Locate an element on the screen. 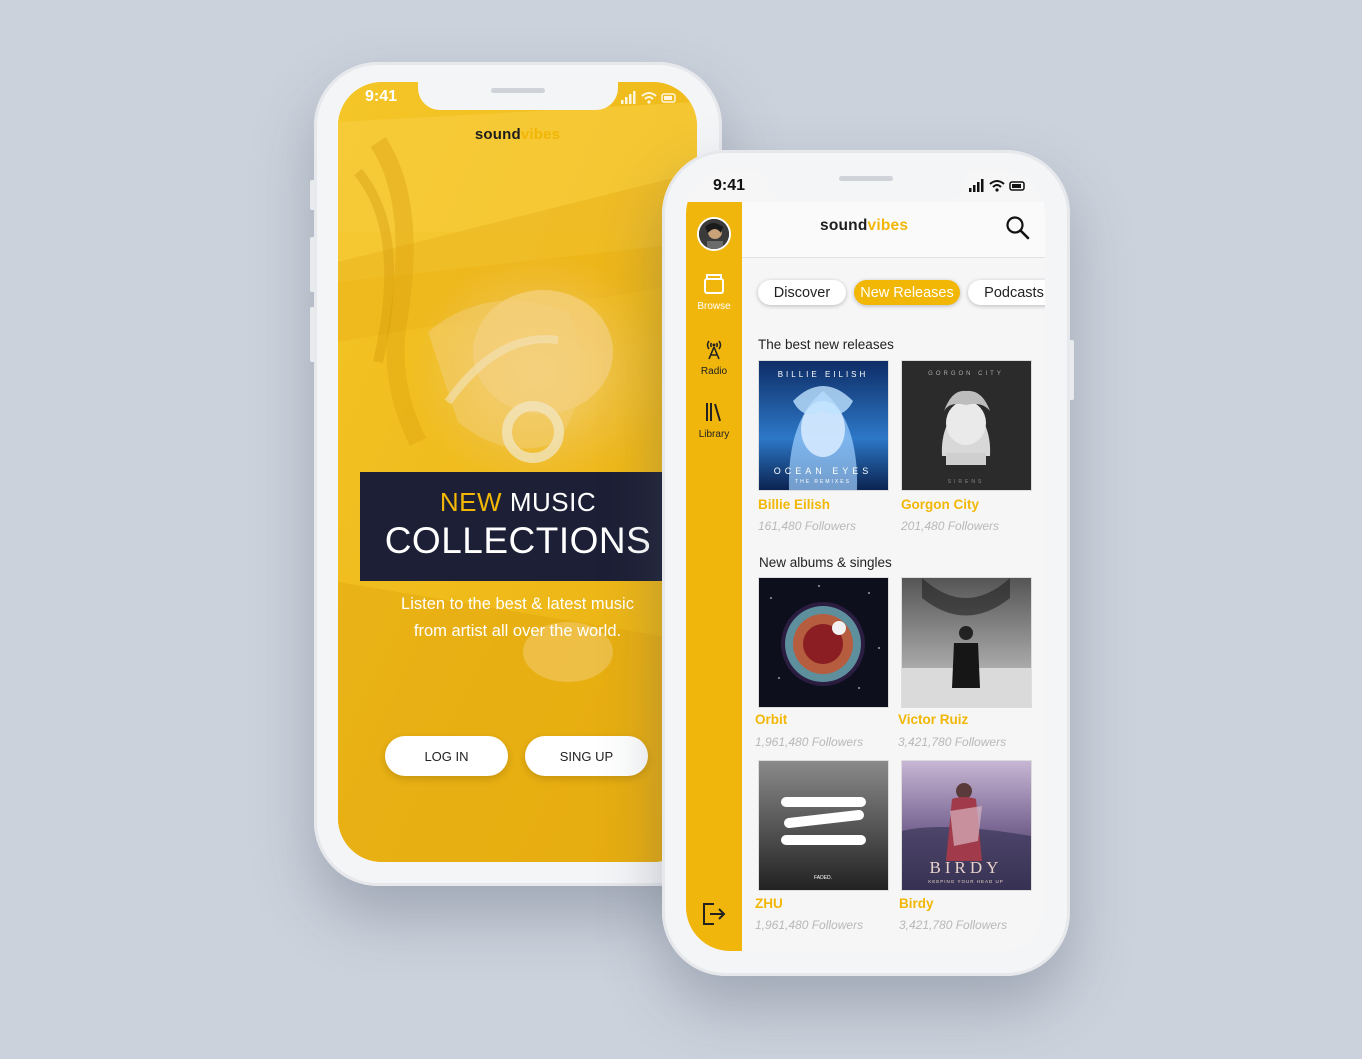  cover-text-bottom: OCEAN EYES is located at coordinates (823, 471).